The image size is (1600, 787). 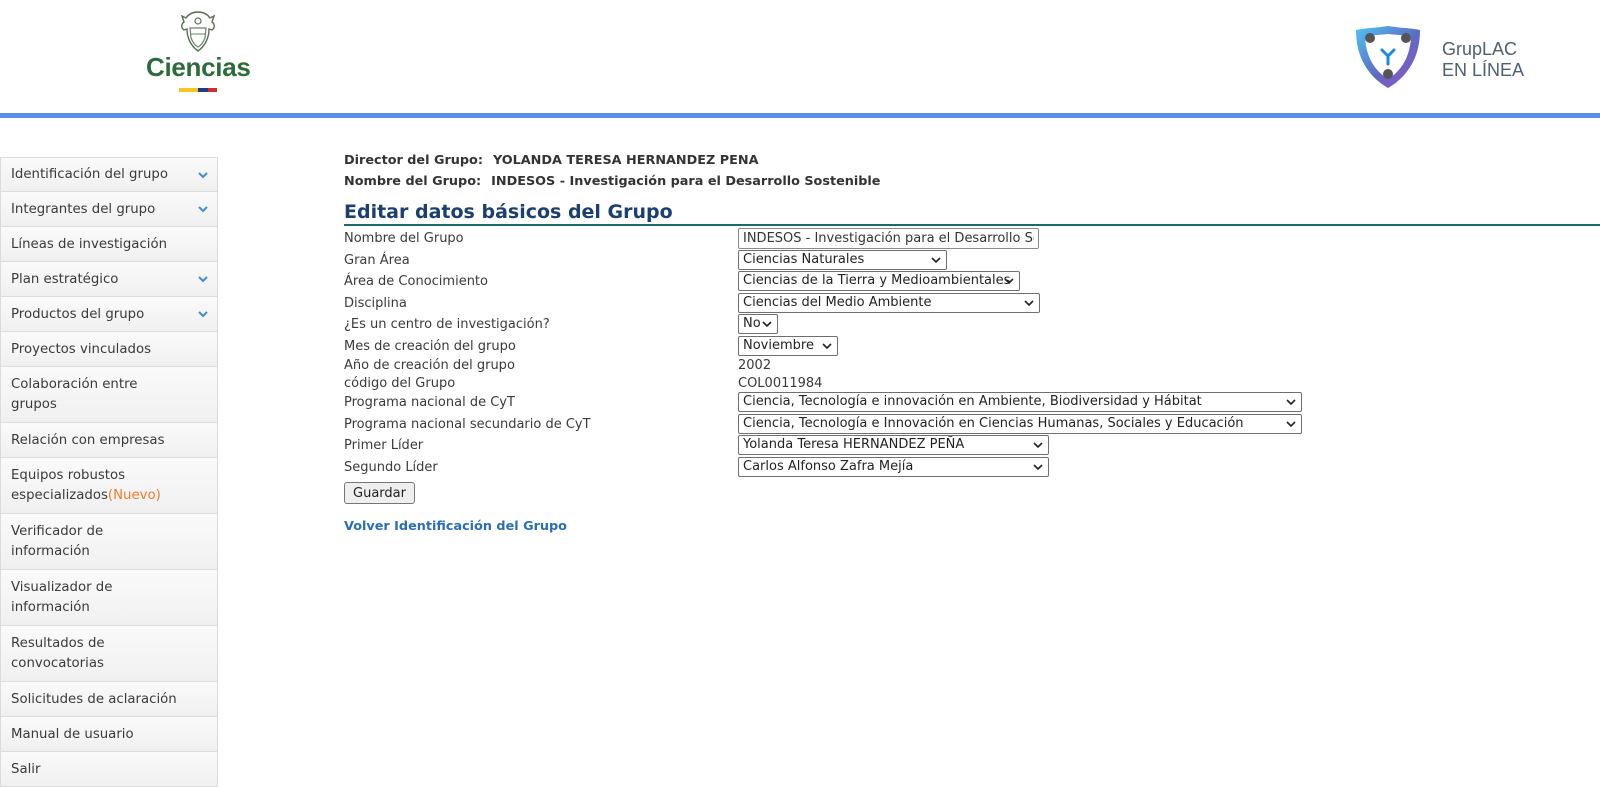 I want to click on centro-select: No, so click(x=758, y=324).